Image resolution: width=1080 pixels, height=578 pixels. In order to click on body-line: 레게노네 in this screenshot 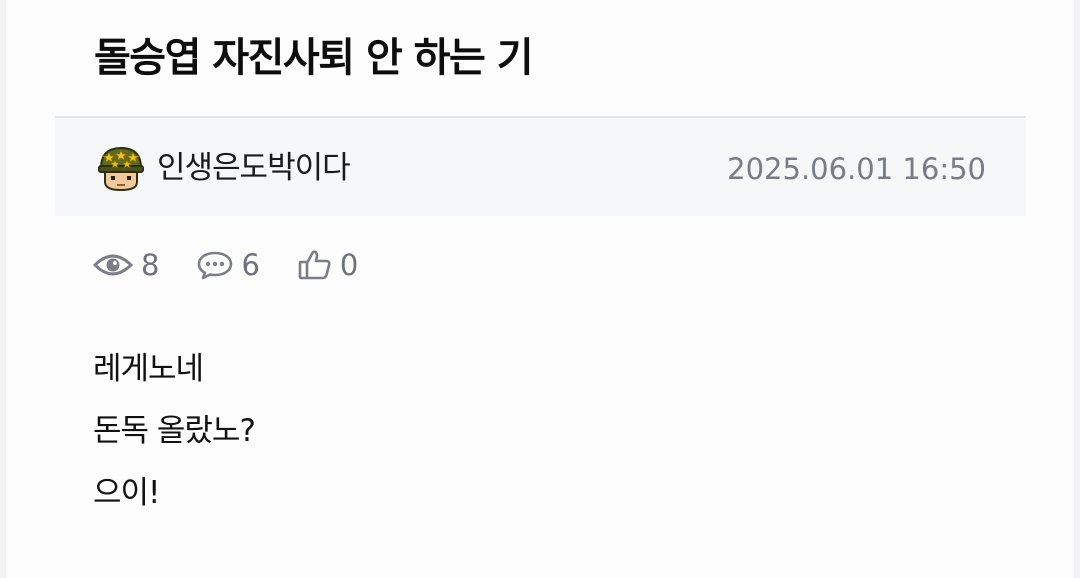, I will do `click(148, 369)`.